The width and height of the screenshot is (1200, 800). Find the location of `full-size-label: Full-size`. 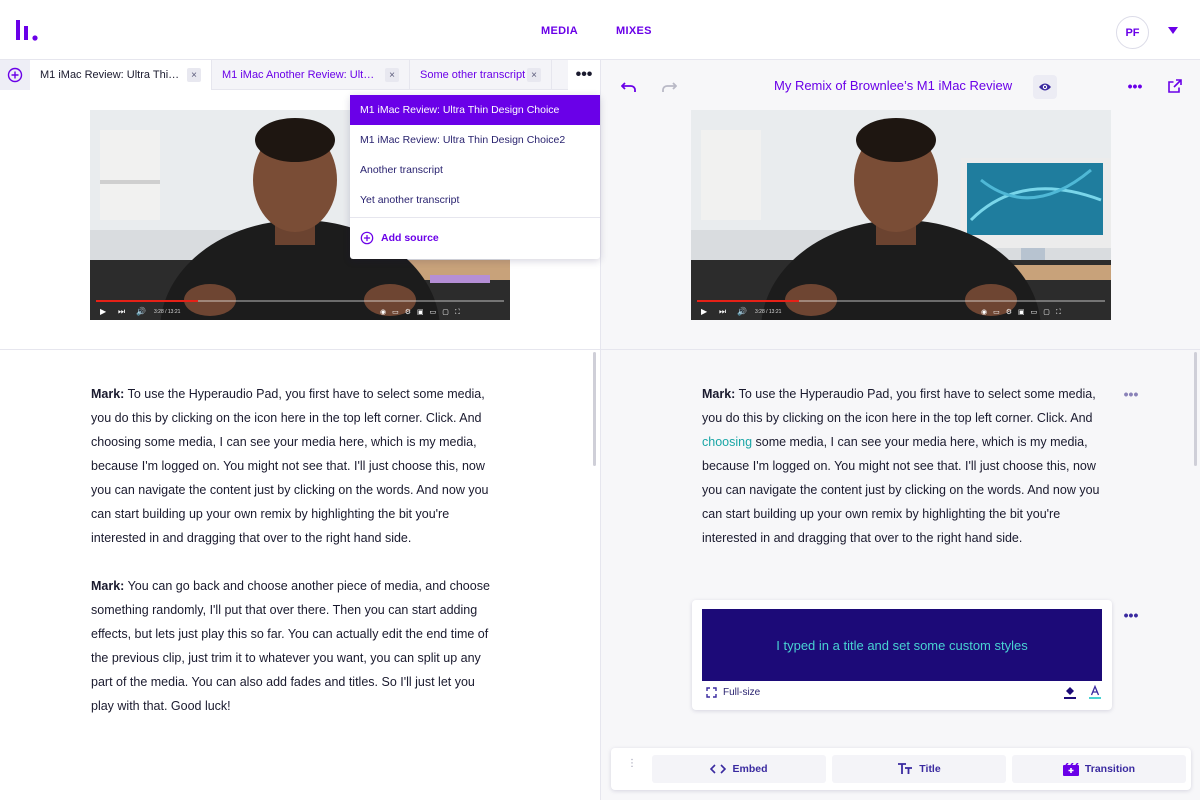

full-size-label: Full-size is located at coordinates (742, 692).